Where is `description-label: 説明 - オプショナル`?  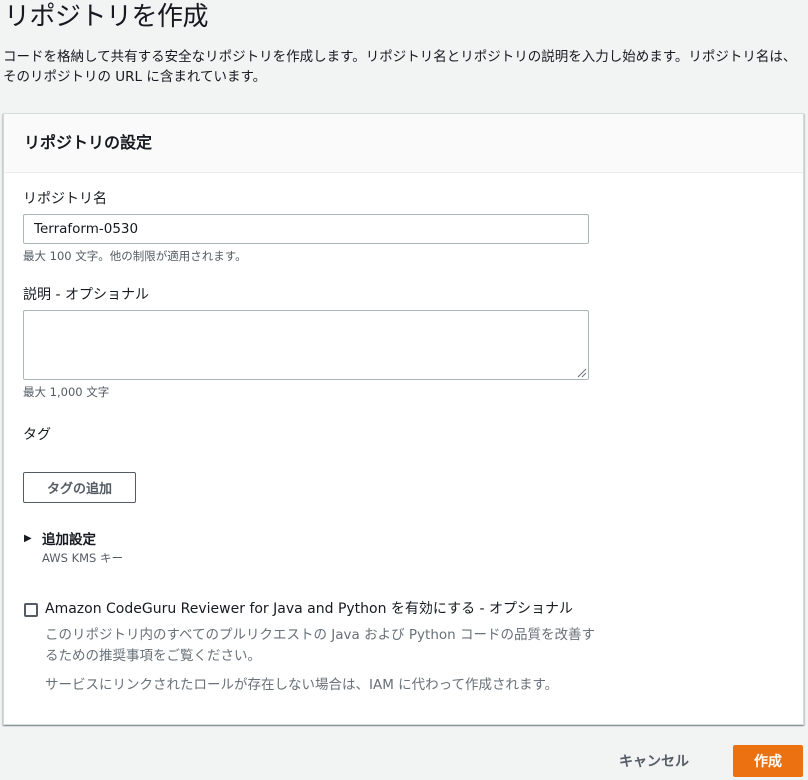
description-label: 説明 - オプショナル is located at coordinates (86, 295).